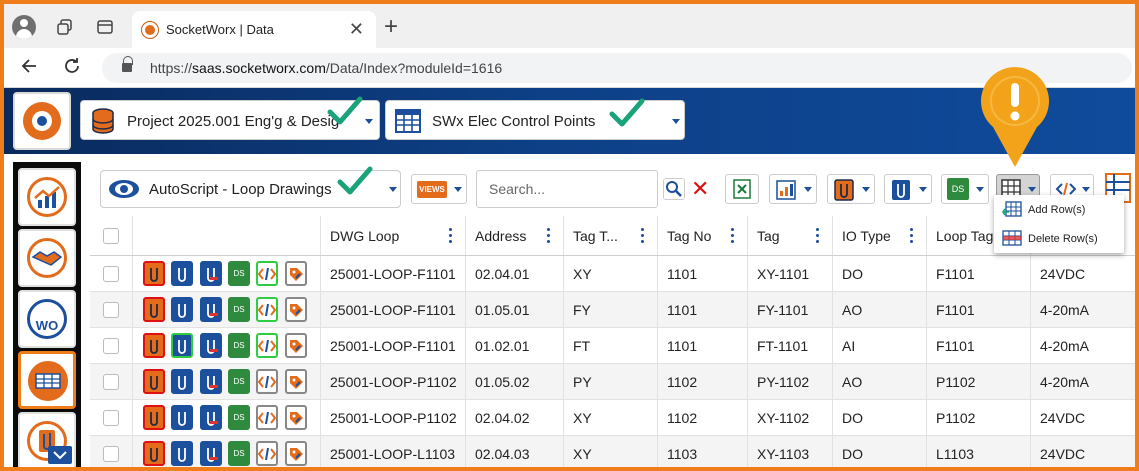 This screenshot has width=1139, height=471. Describe the element at coordinates (227, 345) in the screenshot. I see `row-actions-cell: DS` at that location.